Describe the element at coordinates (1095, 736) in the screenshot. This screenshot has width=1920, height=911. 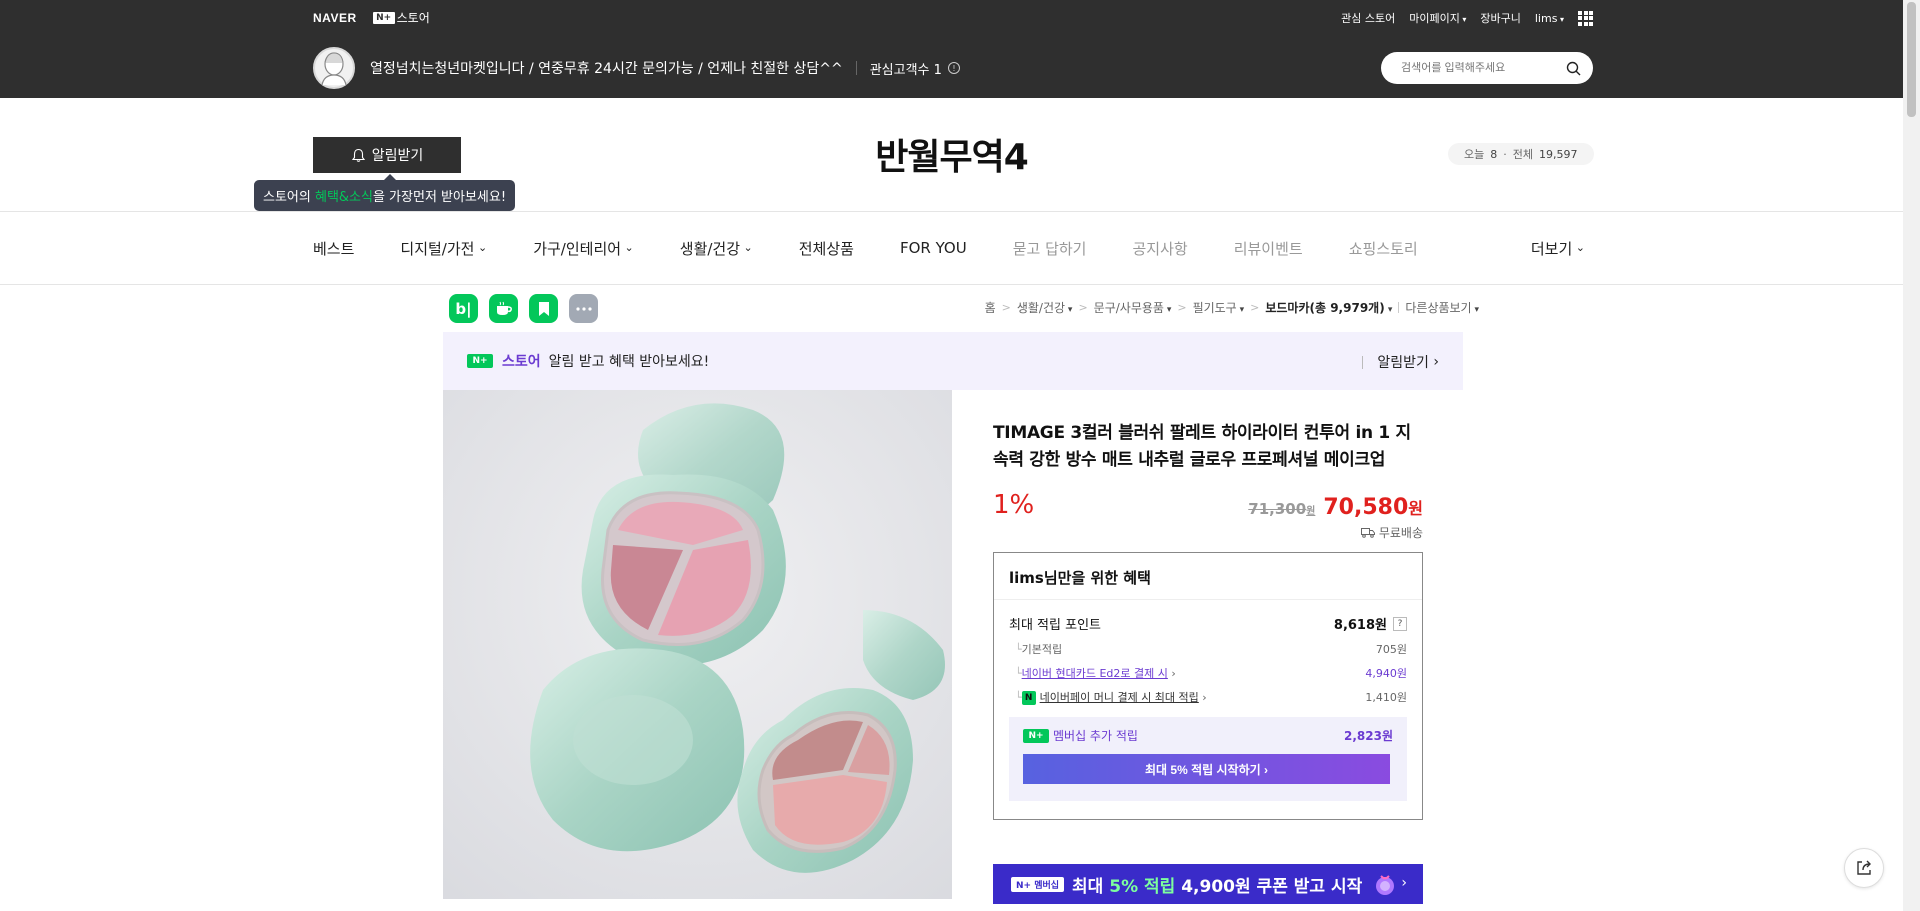
I see `membership-label: 멤버십 추가 적립` at that location.